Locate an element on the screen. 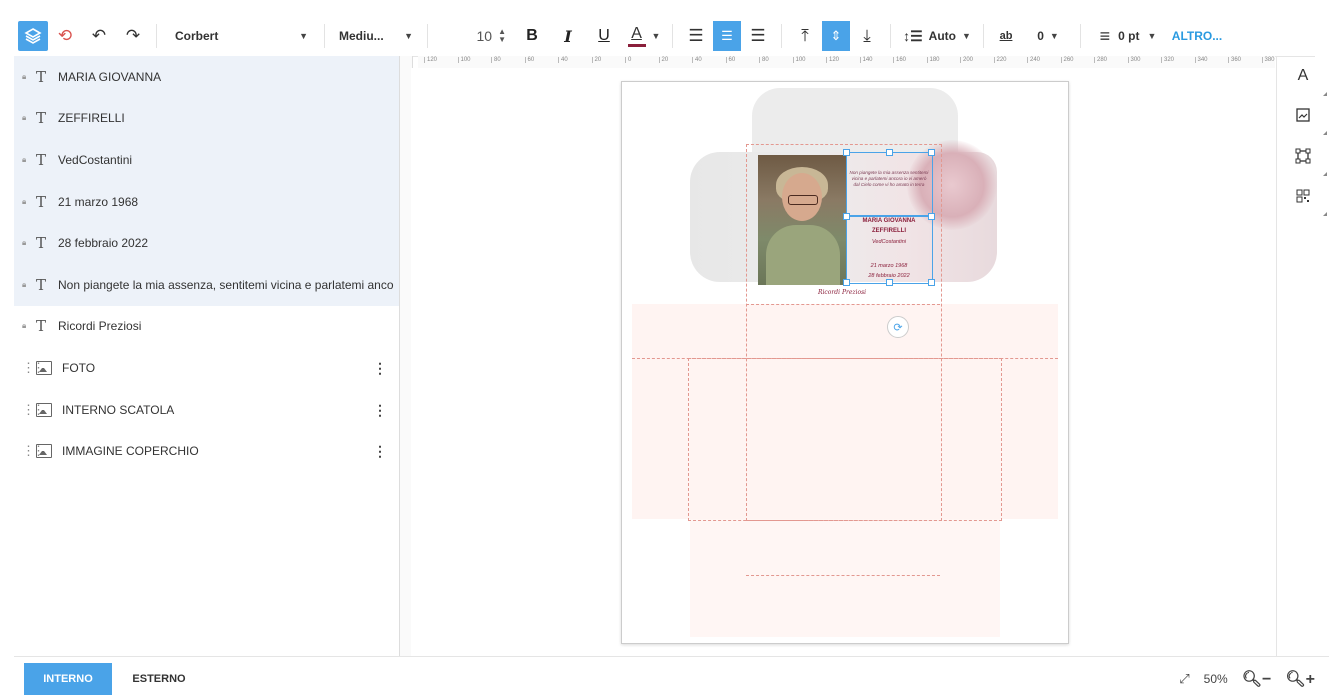 The image size is (1329, 699). box-bottom-flap is located at coordinates (845, 578).